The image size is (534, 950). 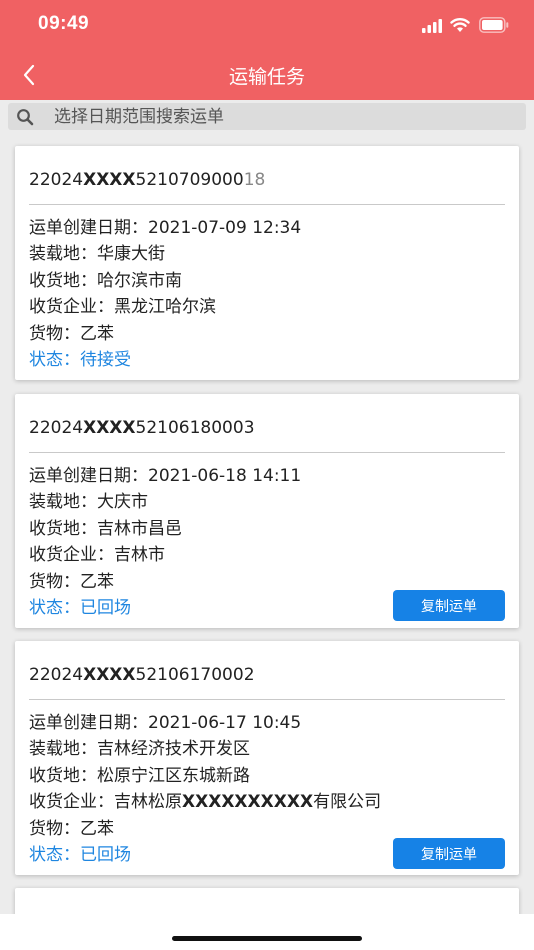 I want to click on page-title: 运输任务, so click(x=266, y=77).